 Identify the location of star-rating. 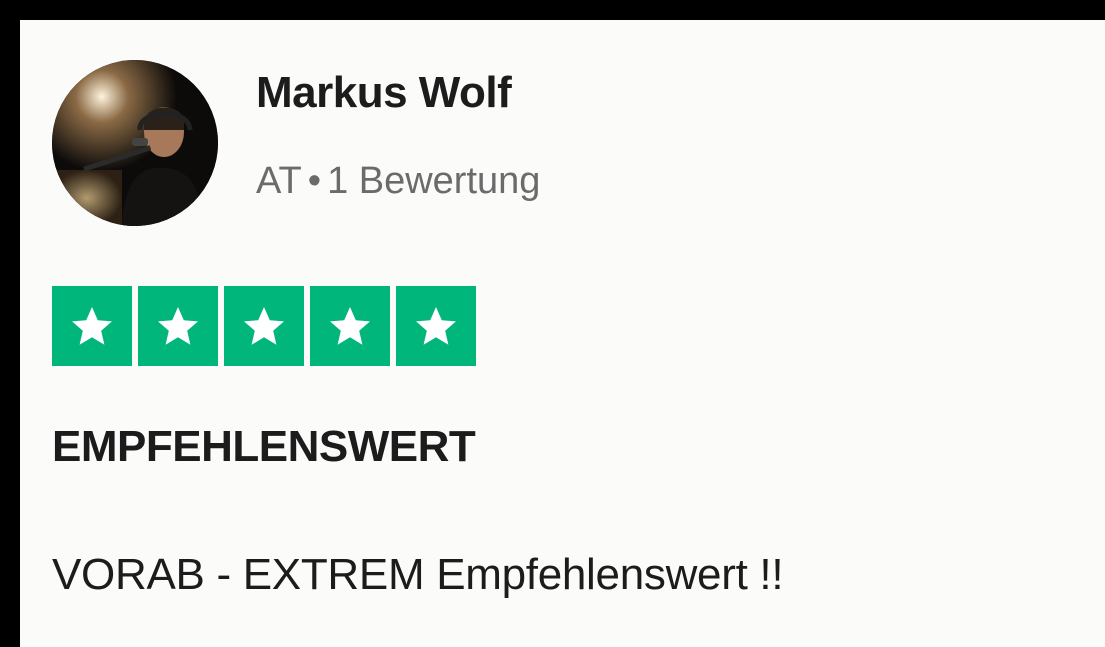
(264, 326).